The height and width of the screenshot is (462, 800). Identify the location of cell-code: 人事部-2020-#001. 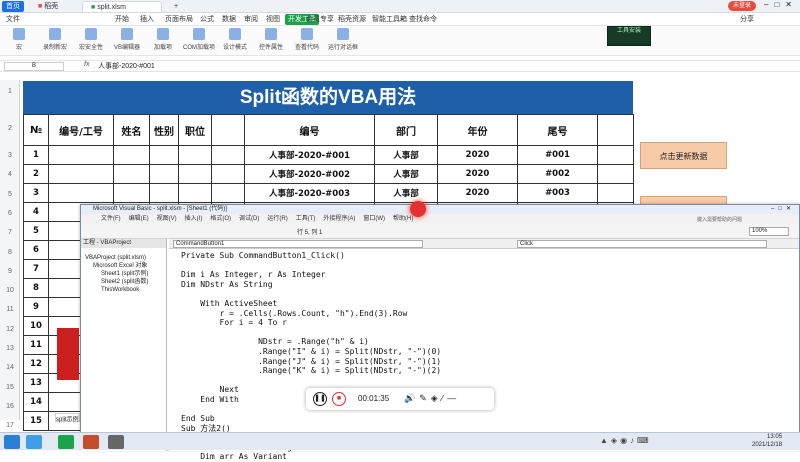
(309, 155).